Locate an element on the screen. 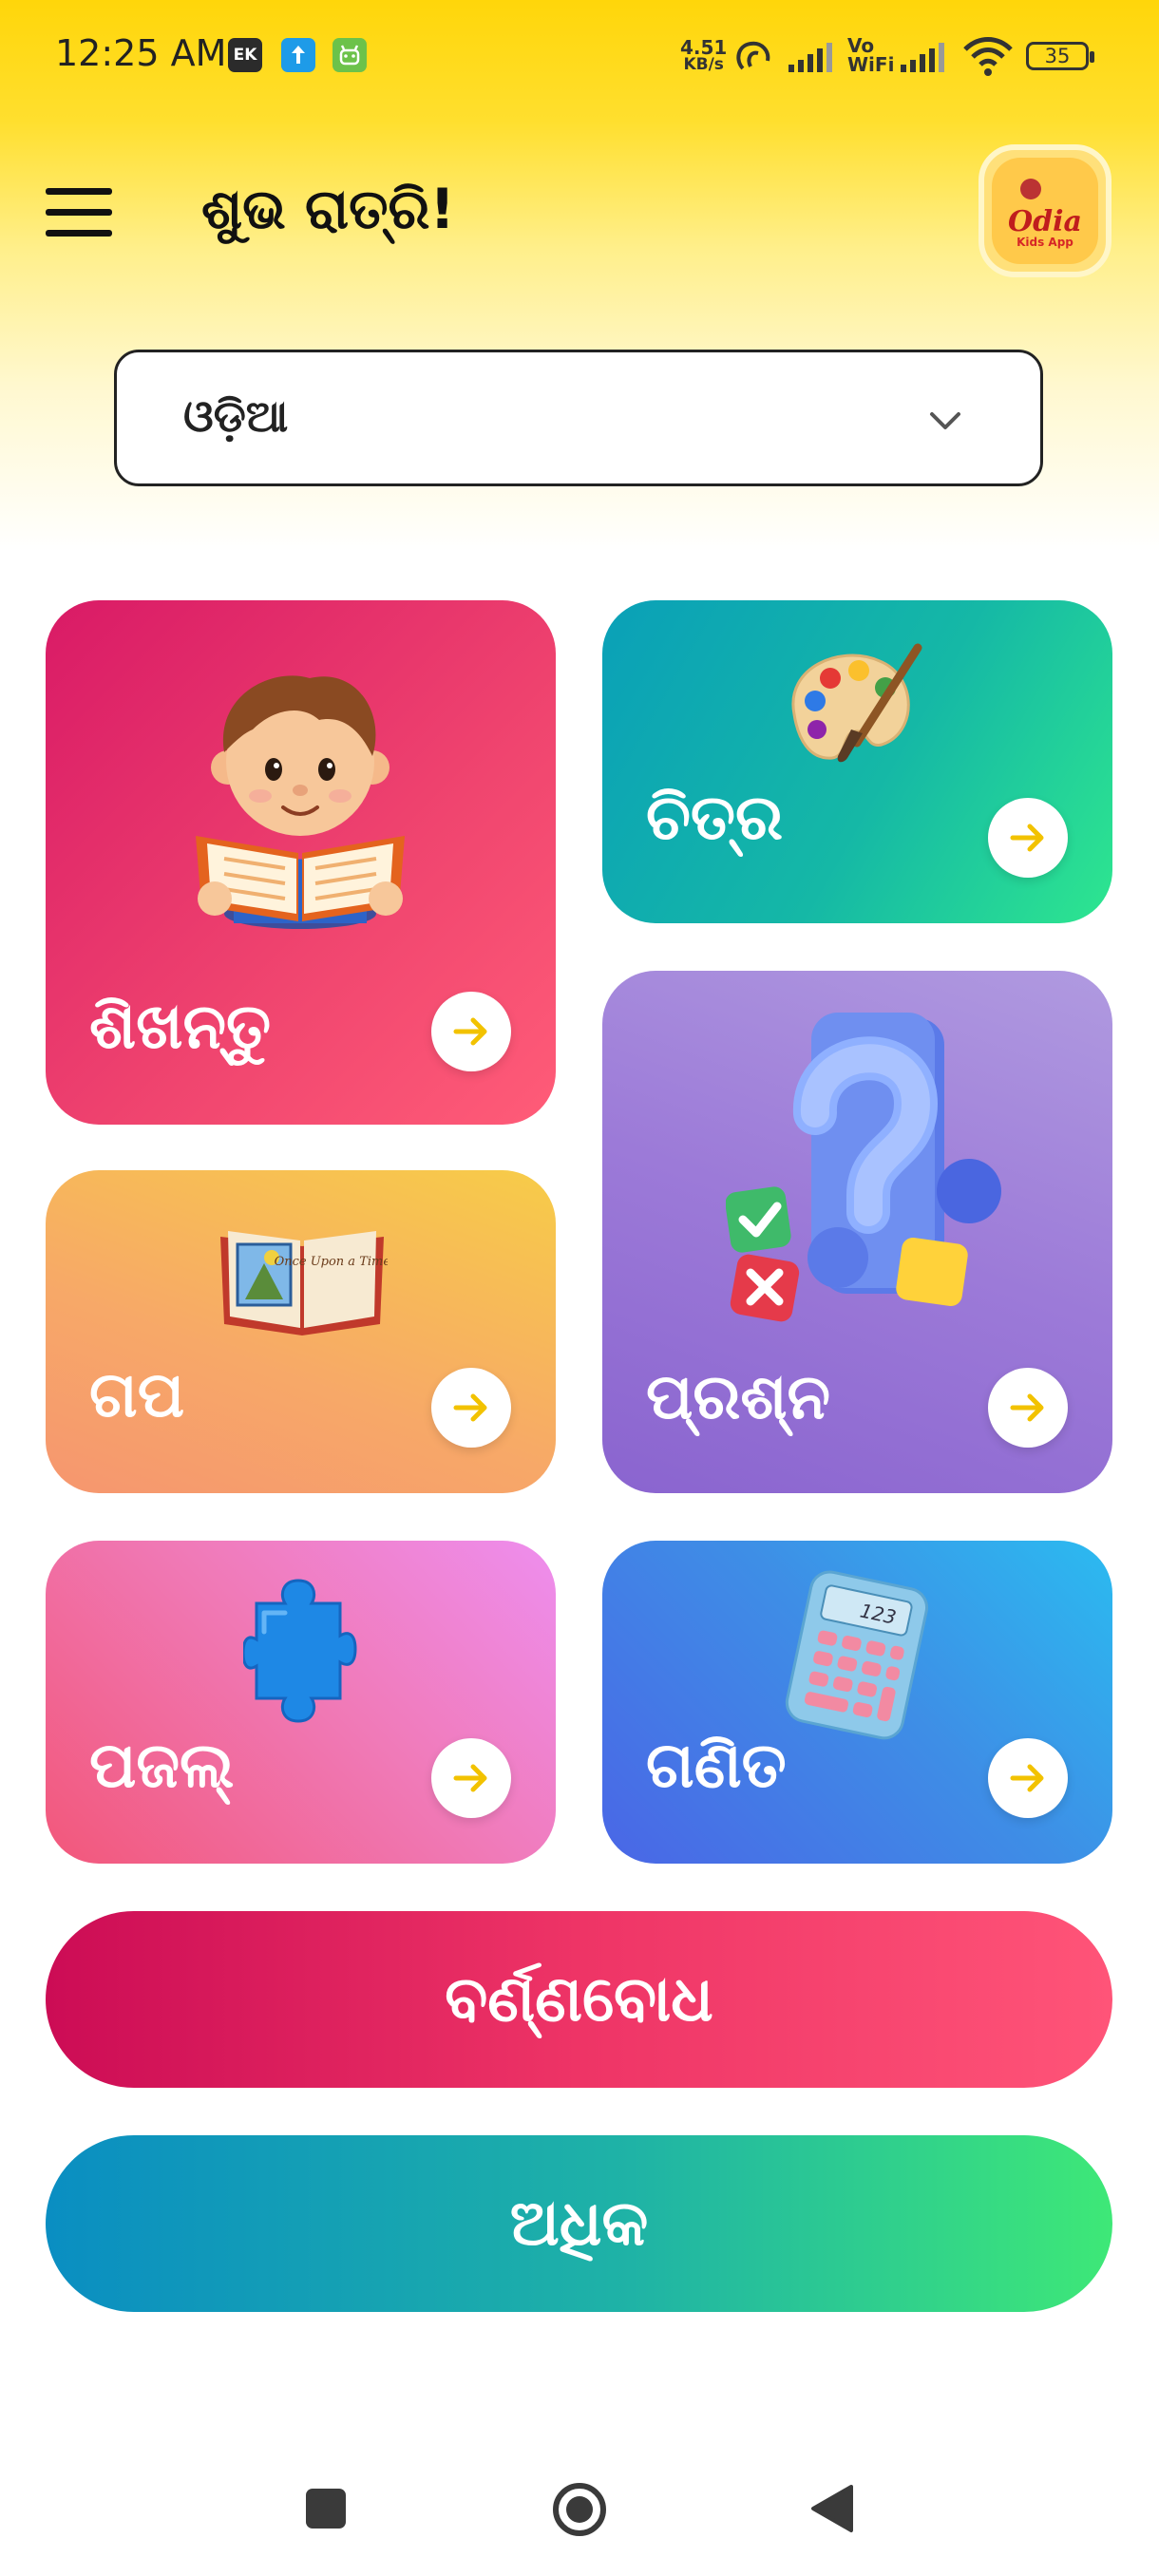  card-chitra-label: ଚିତ୍ର is located at coordinates (715, 817).